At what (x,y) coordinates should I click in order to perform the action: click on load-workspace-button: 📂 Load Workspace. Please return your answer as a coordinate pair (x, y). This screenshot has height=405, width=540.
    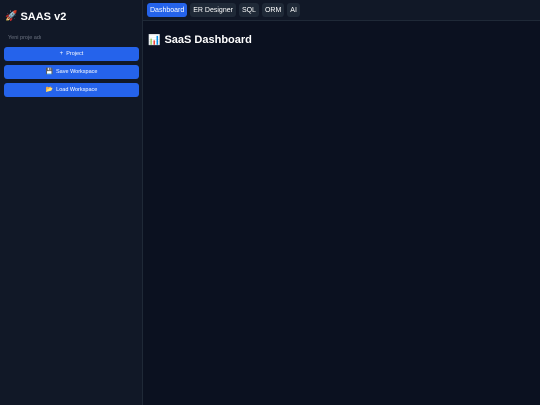
    Looking at the image, I should click on (71, 90).